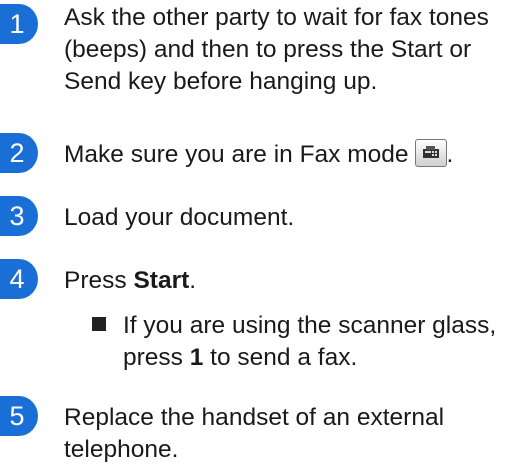 This screenshot has width=528, height=467. I want to click on bullet-text-after: to send a fax., so click(280, 357).